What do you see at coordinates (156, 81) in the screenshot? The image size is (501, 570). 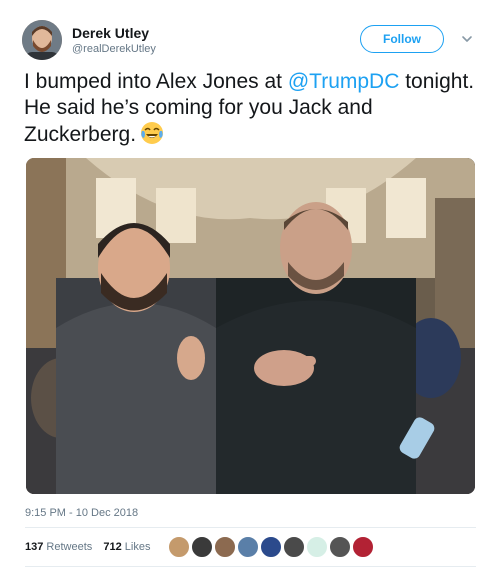 I see `tweet-text-part: I bumped into Alex Jones at` at bounding box center [156, 81].